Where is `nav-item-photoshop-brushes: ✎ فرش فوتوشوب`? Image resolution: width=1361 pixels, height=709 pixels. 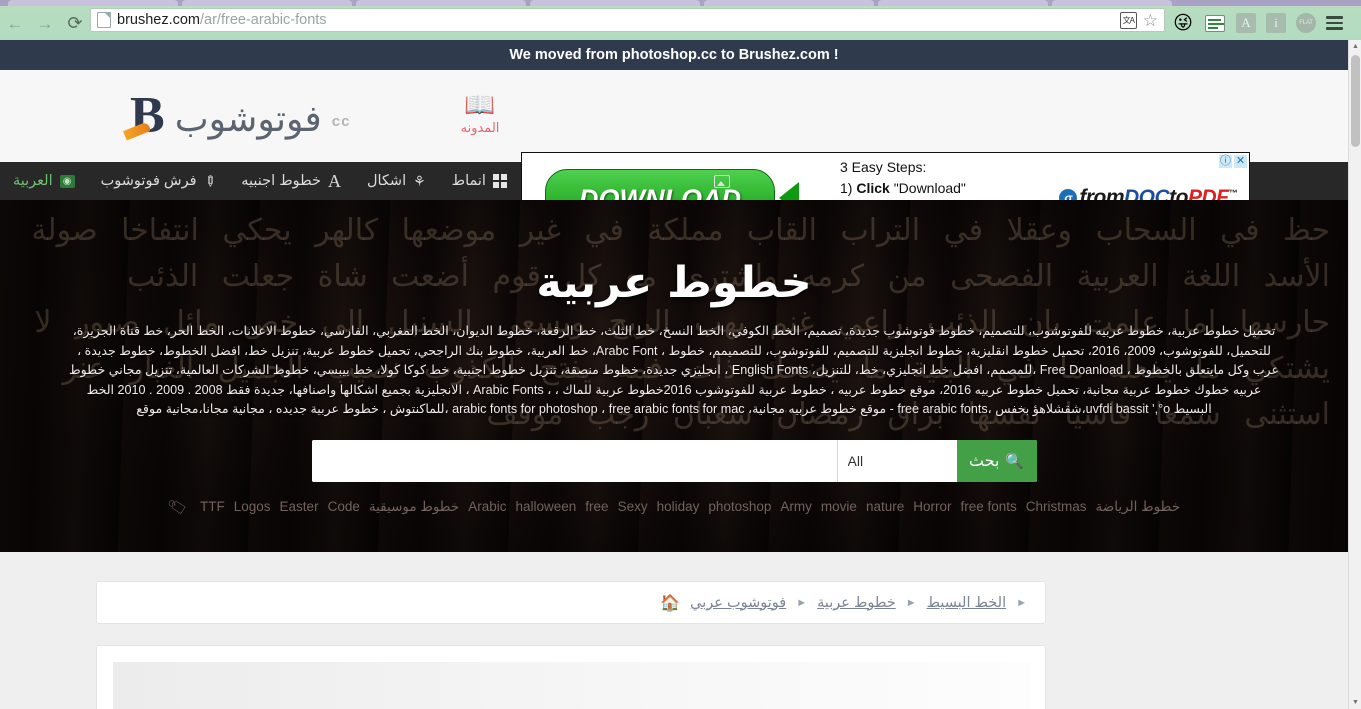
nav-item-photoshop-brushes: ✎ فرش فوتوشوب is located at coordinates (158, 181).